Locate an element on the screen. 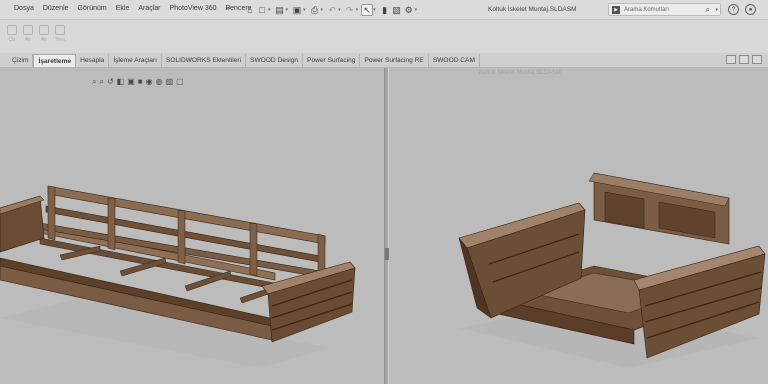  ribbon-tool-label: Yeni is located at coordinates (60, 40).